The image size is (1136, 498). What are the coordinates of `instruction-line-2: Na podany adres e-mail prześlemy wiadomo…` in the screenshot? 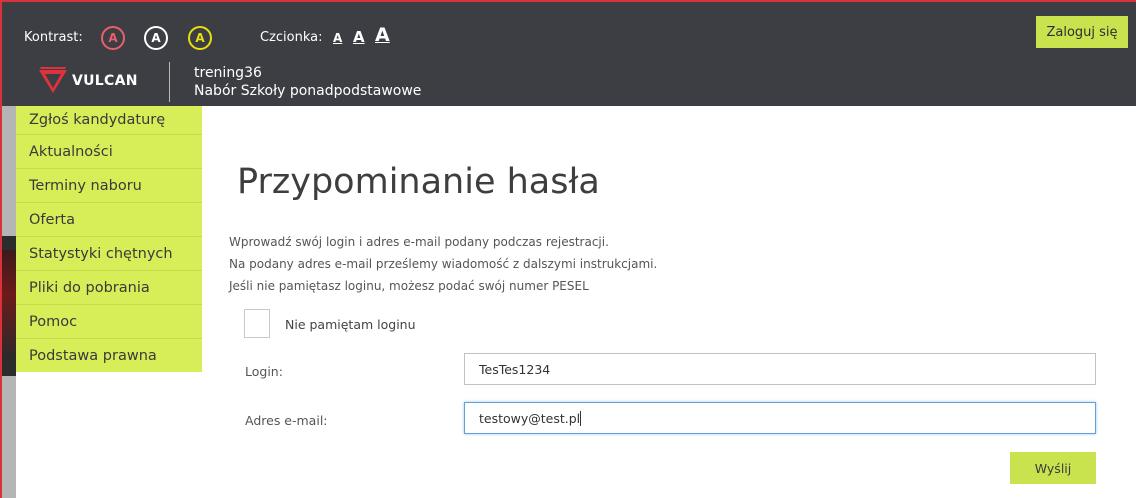 It's located at (443, 264).